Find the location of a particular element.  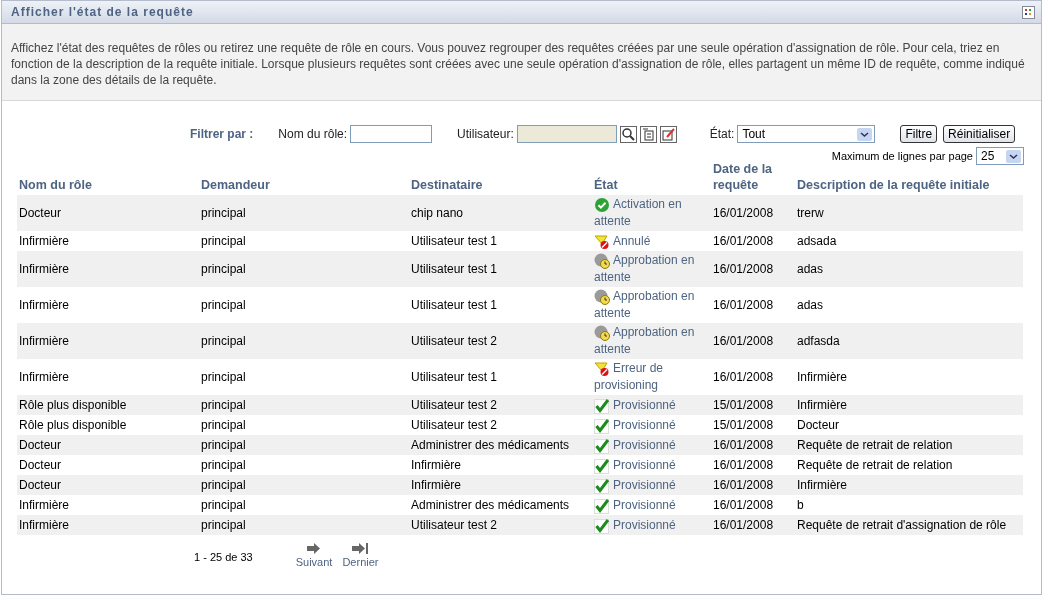

check-circle-icon is located at coordinates (602, 205).